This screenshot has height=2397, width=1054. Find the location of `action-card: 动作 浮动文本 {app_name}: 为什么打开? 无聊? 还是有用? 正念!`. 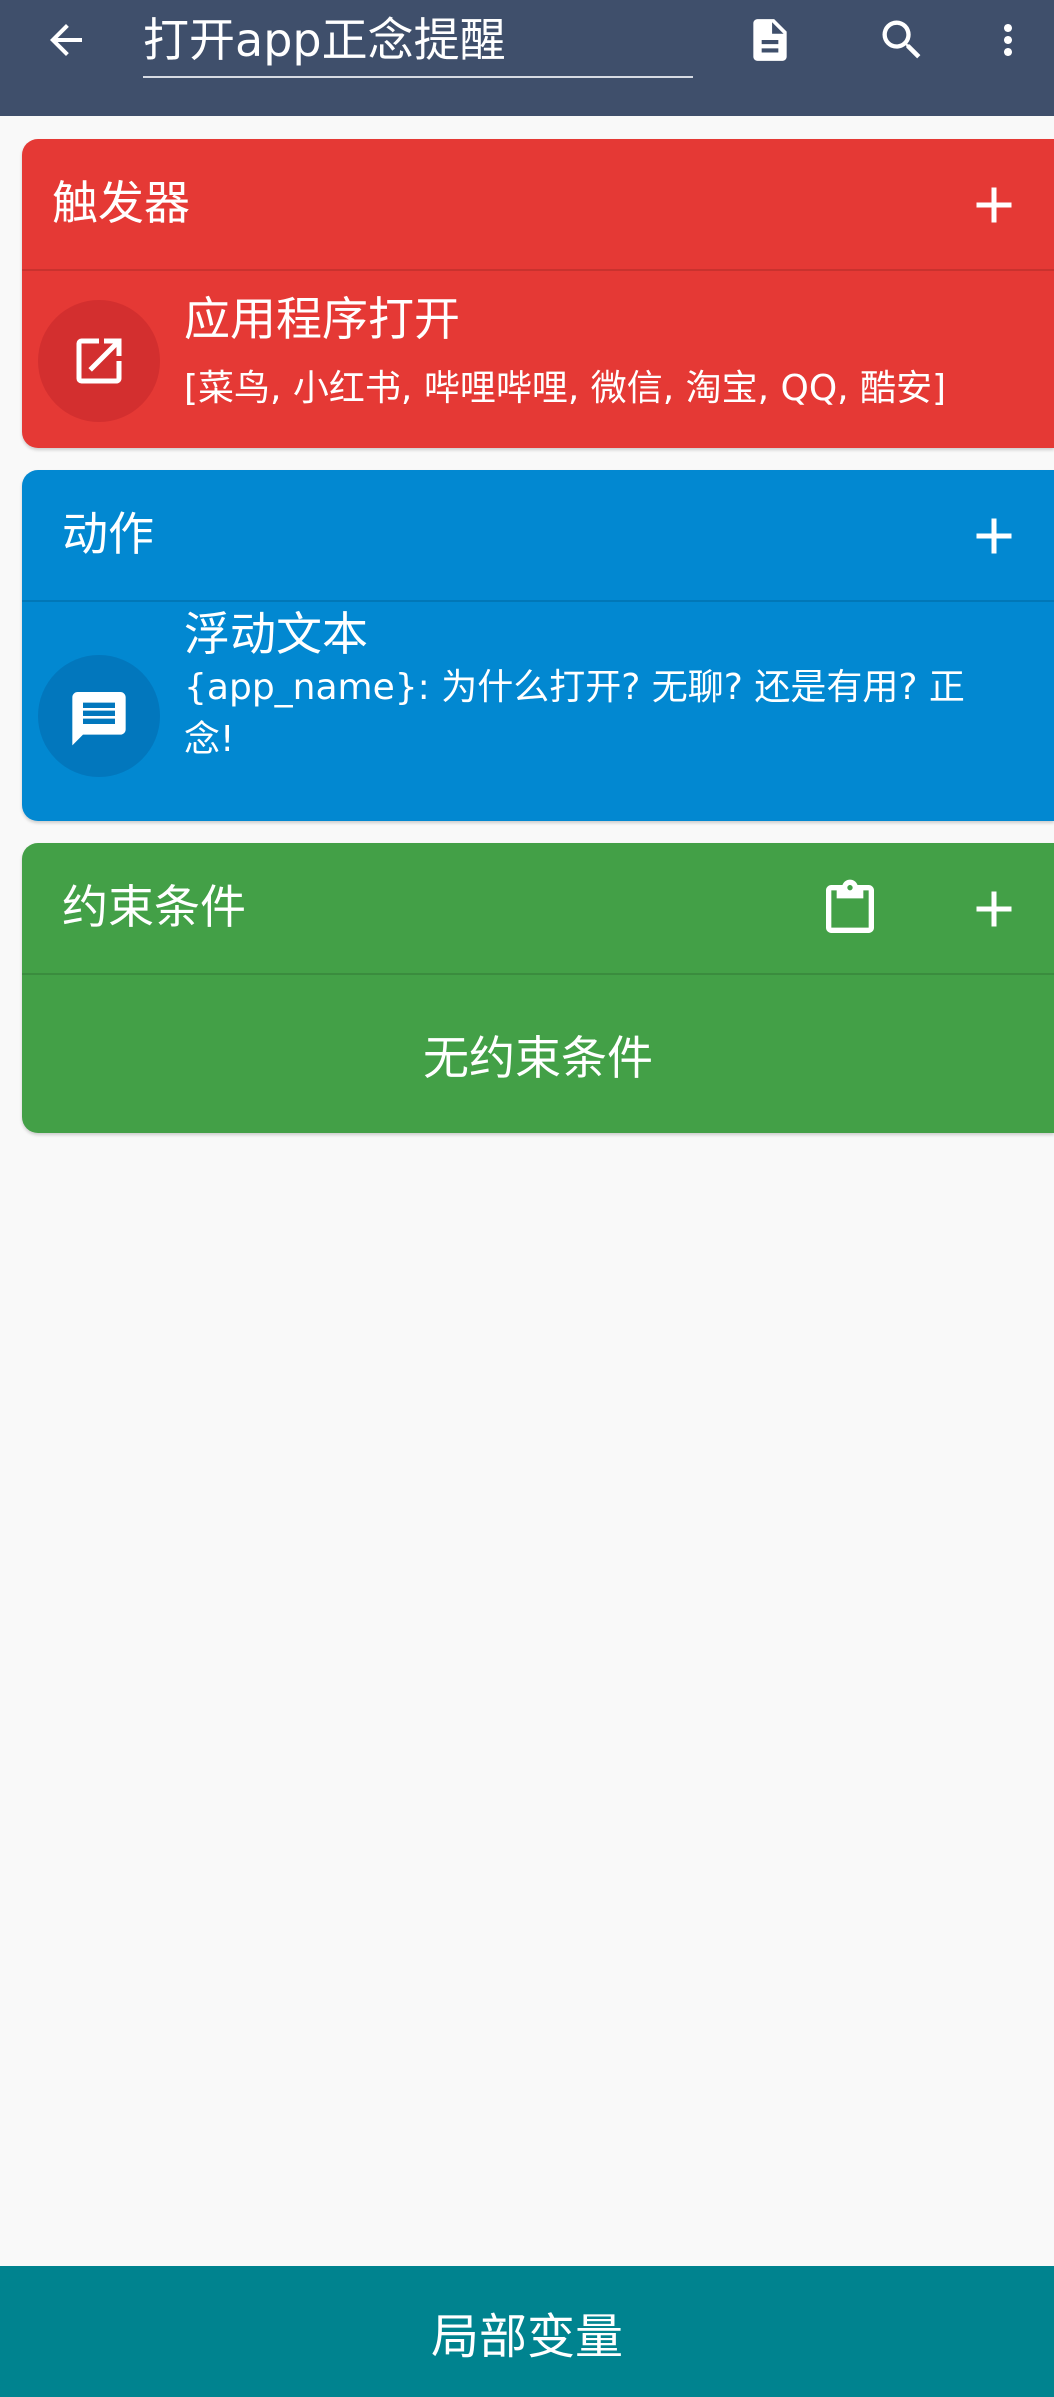

action-card: 动作 浮动文本 {app_name}: 为什么打开? 无聊? 还是有用? 正念! is located at coordinates (538, 645).